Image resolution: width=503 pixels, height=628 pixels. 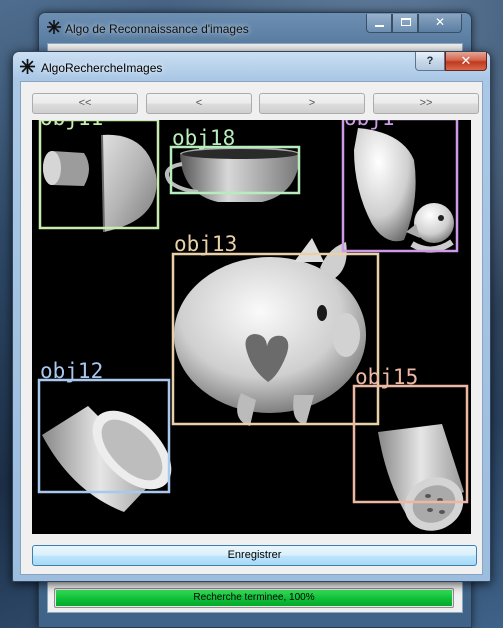 What do you see at coordinates (254, 555) in the screenshot?
I see `save-button: Enregistrer` at bounding box center [254, 555].